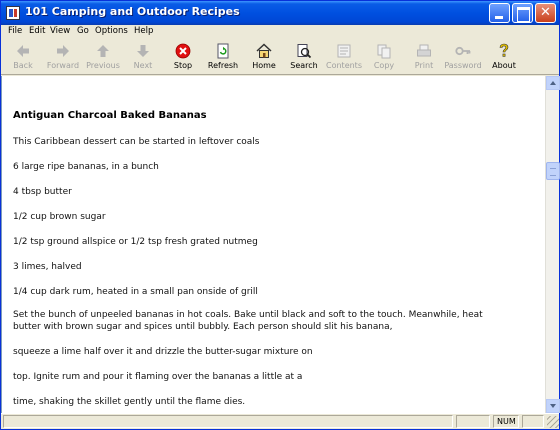 The image size is (560, 430). I want to click on back-label: Back, so click(23, 65).